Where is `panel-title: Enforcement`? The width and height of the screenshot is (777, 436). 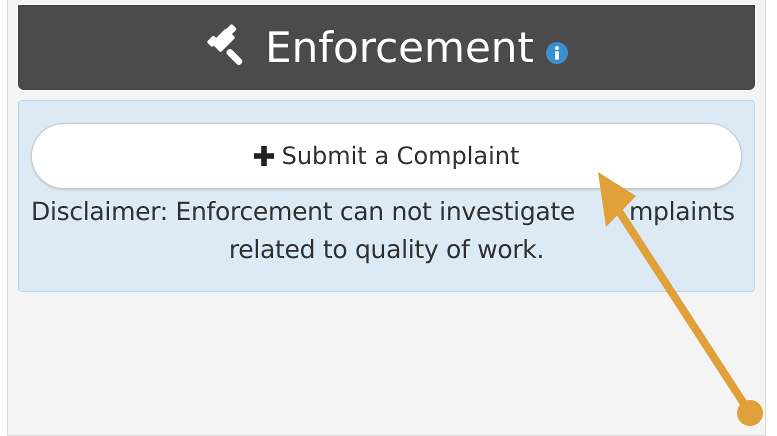 panel-title: Enforcement is located at coordinates (399, 47).